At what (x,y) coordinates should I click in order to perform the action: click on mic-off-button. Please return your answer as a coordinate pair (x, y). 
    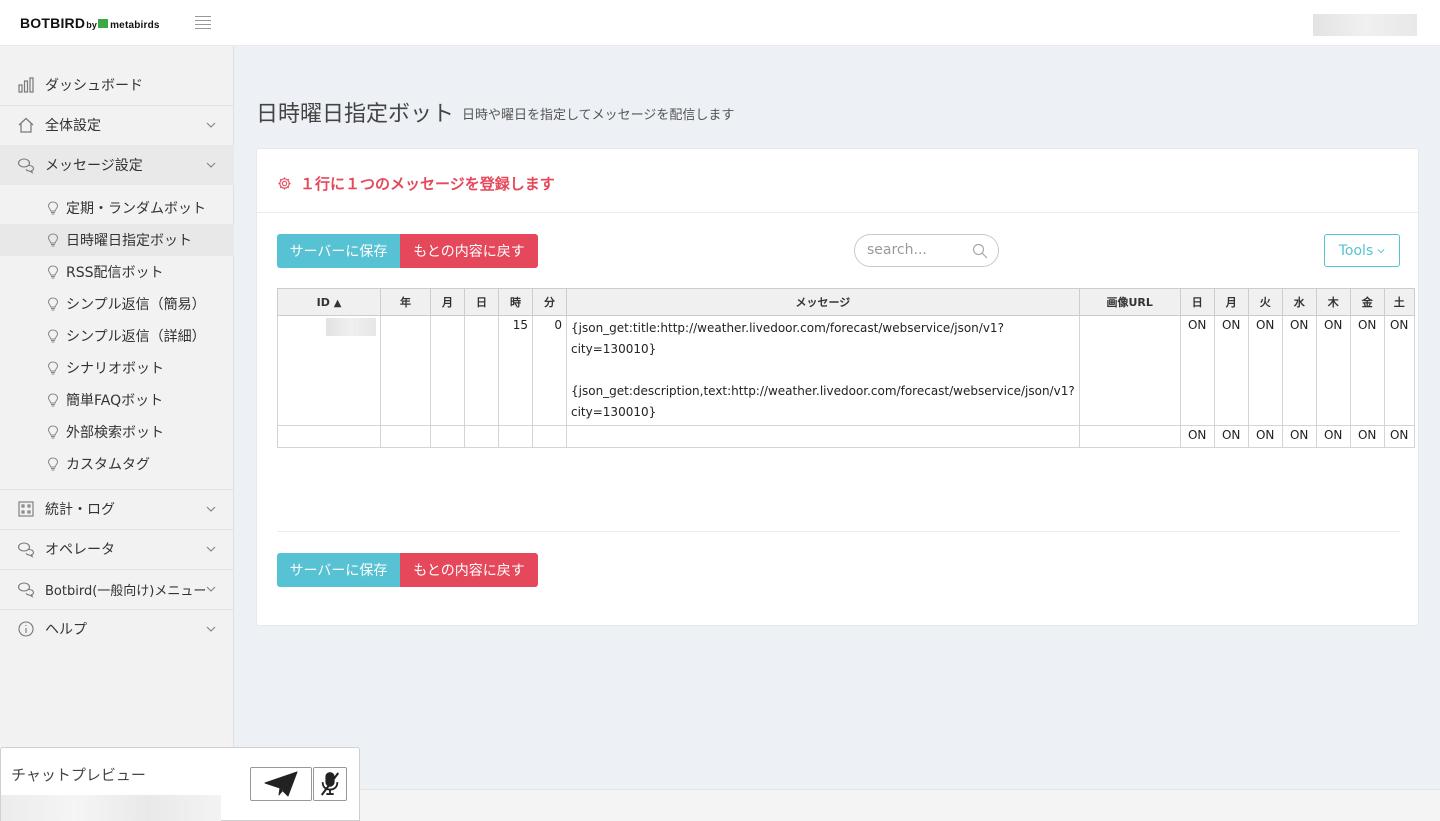
    Looking at the image, I should click on (330, 784).